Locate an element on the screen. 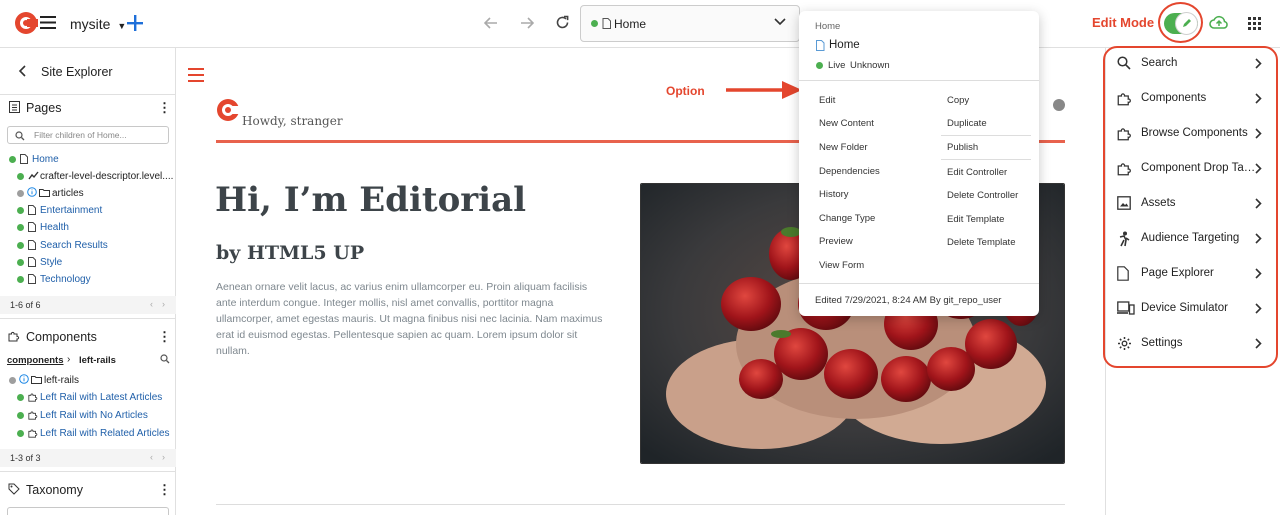 This screenshot has height=515, width=1280. hero-title: Hi, I’m Editorial is located at coordinates (371, 200).